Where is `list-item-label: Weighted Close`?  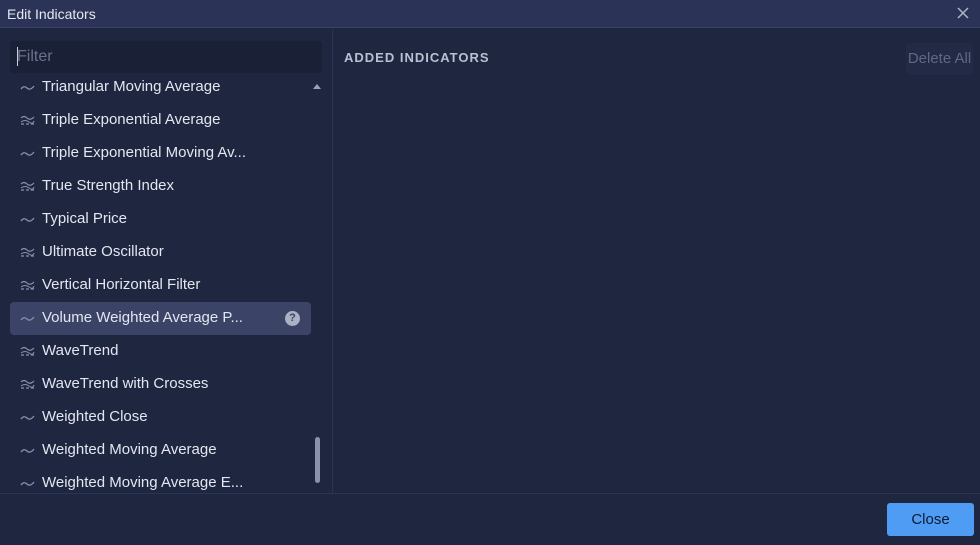
list-item-label: Weighted Close is located at coordinates (95, 416).